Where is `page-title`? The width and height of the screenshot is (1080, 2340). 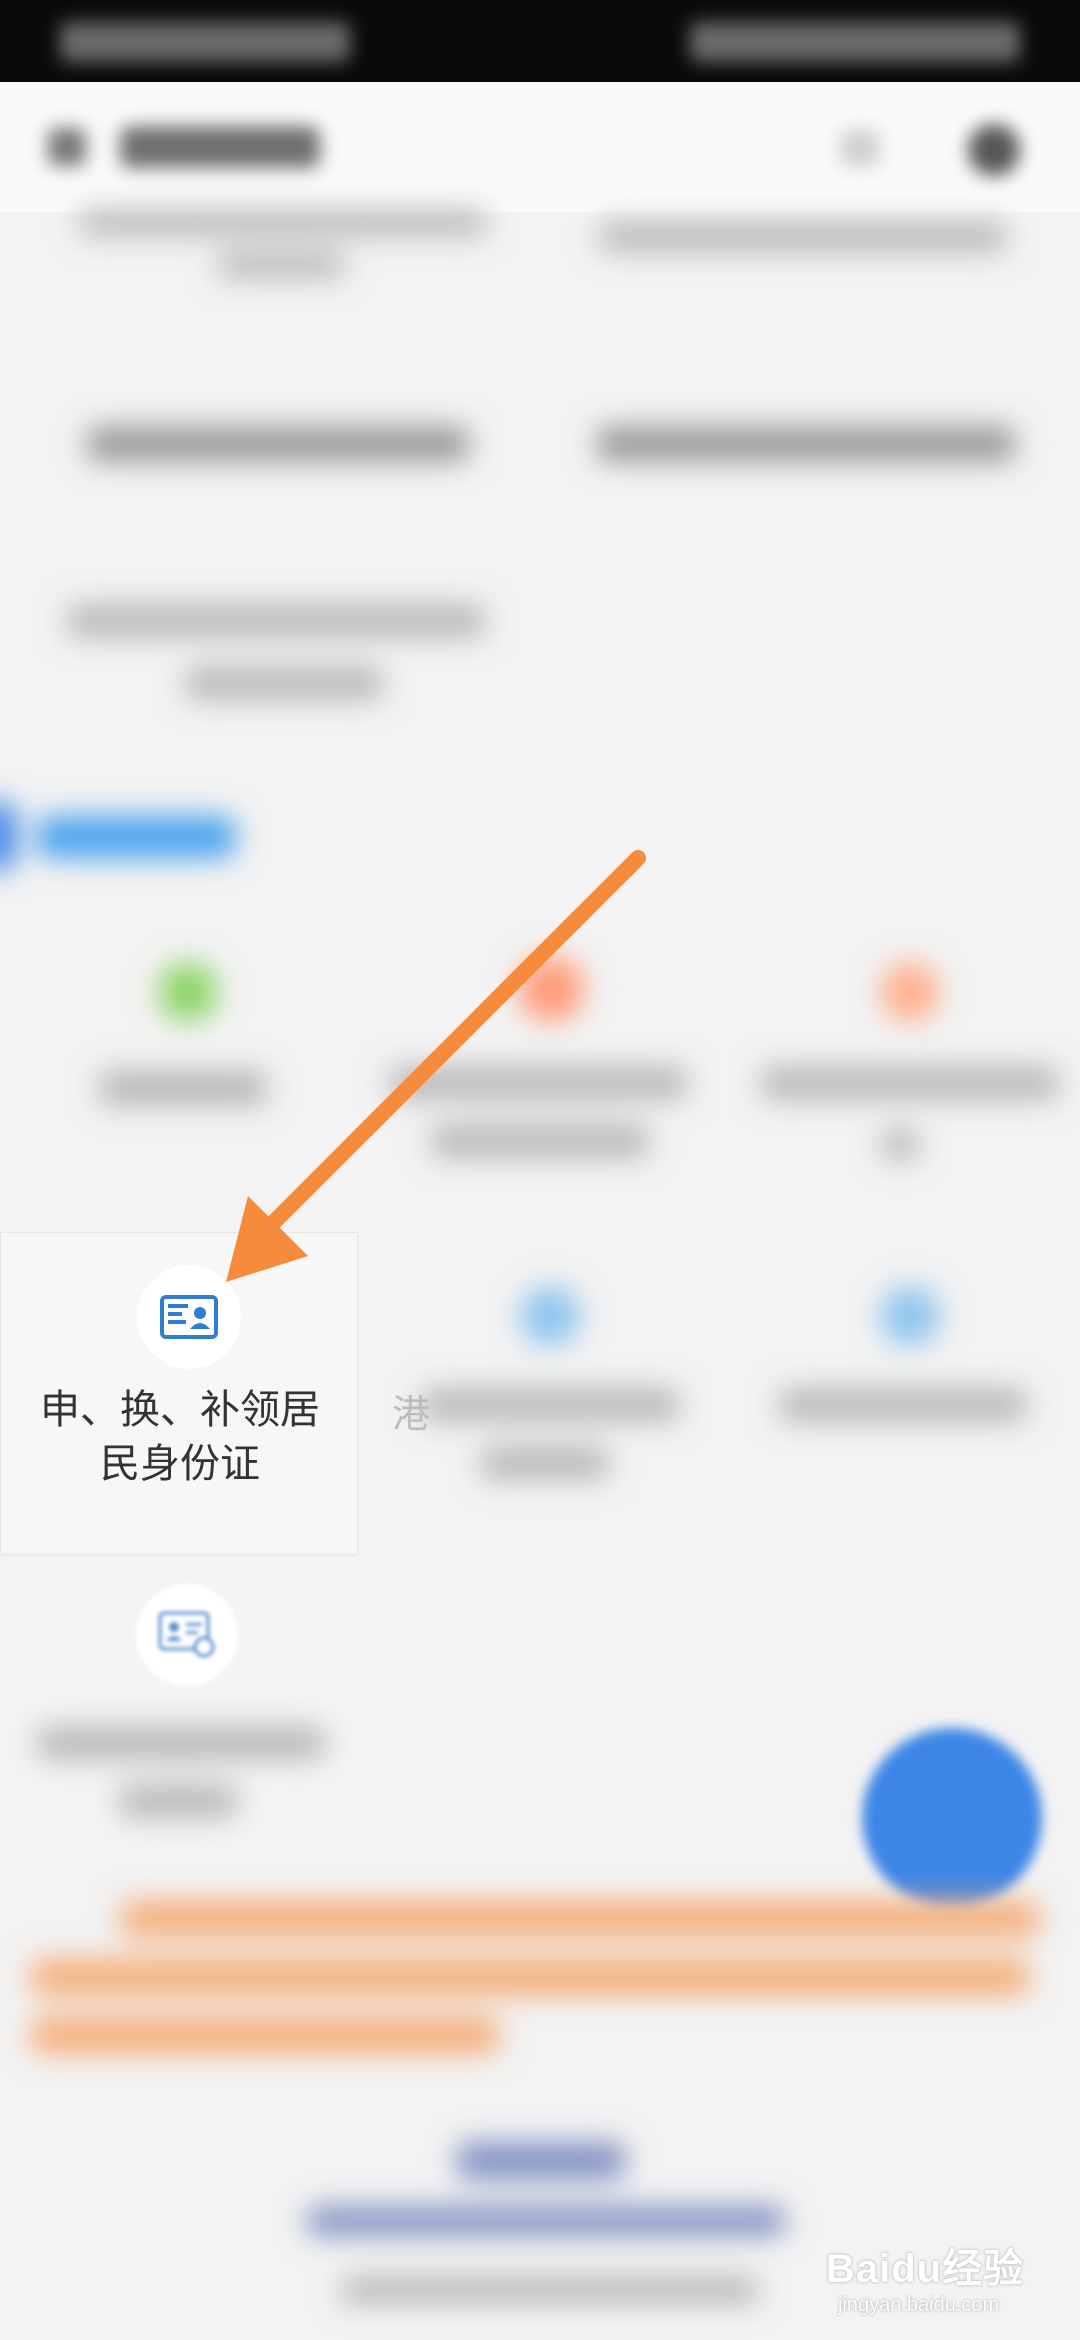
page-title is located at coordinates (220, 147).